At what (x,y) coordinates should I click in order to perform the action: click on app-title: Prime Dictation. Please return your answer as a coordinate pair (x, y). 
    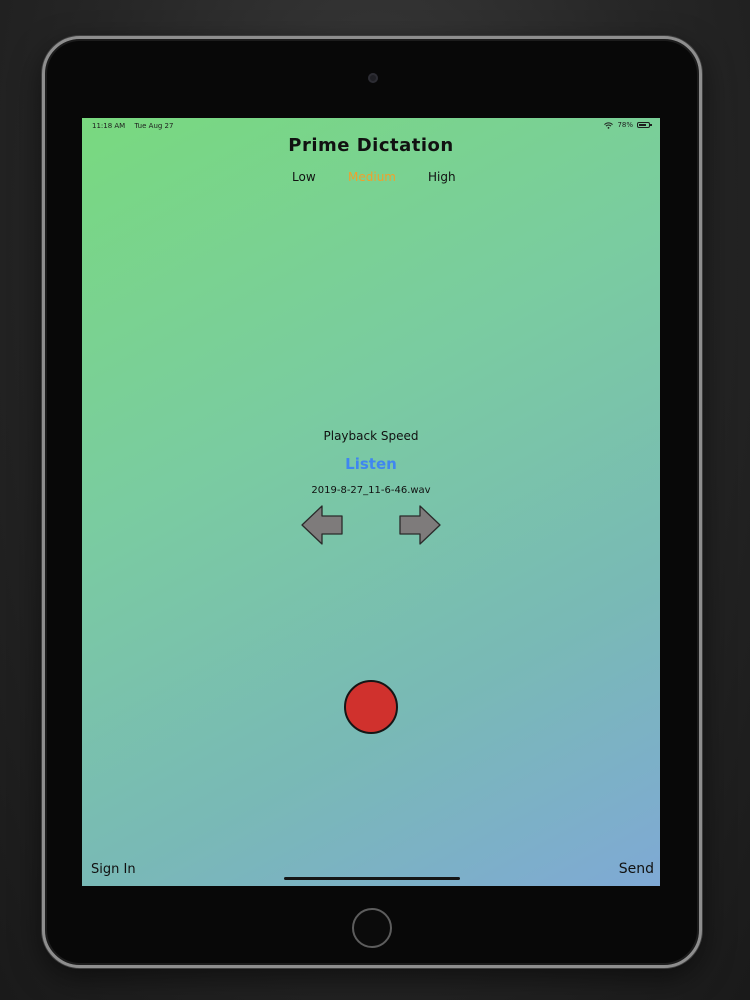
    Looking at the image, I should click on (371, 145).